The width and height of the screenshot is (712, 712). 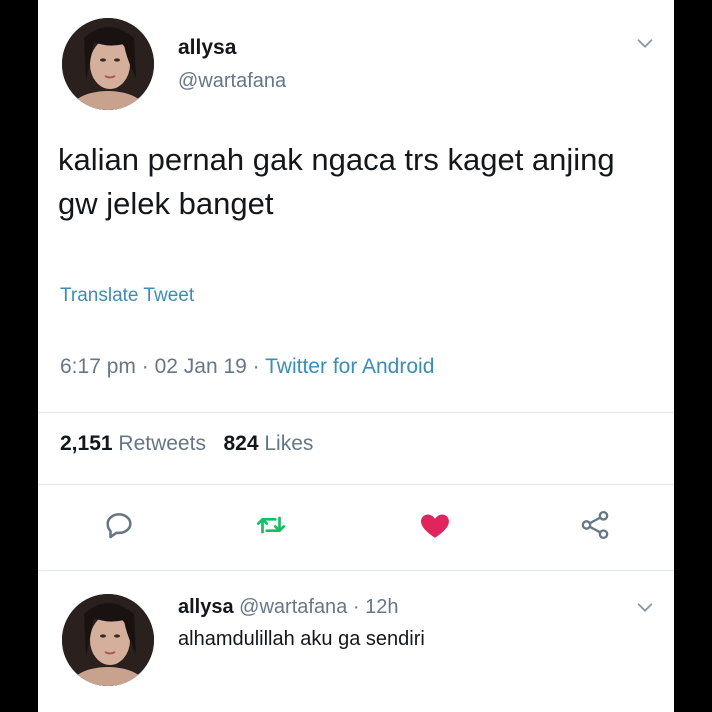 I want to click on user-handle: @wartafana, so click(x=232, y=81).